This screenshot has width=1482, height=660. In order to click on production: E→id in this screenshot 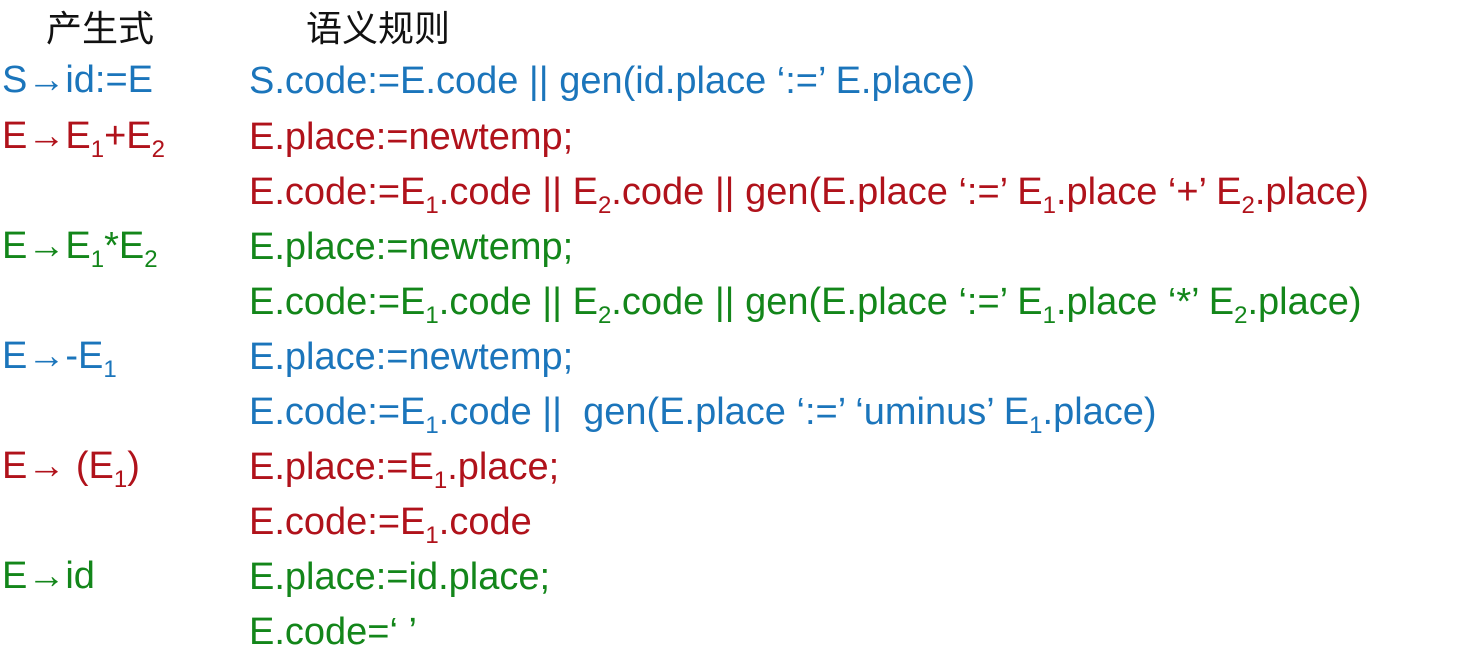, I will do `click(48, 576)`.